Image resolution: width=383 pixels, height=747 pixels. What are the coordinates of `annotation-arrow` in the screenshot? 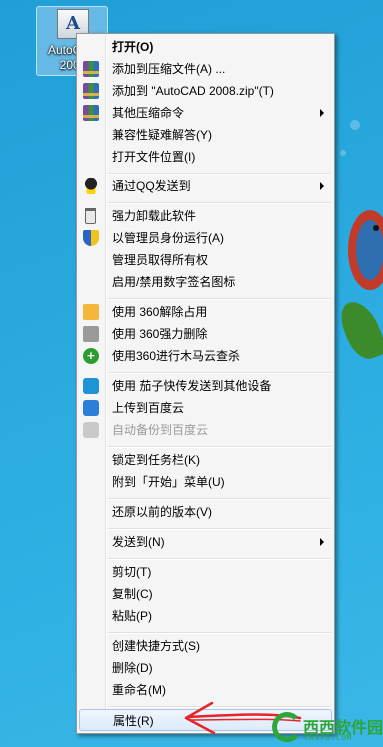 It's located at (243, 718).